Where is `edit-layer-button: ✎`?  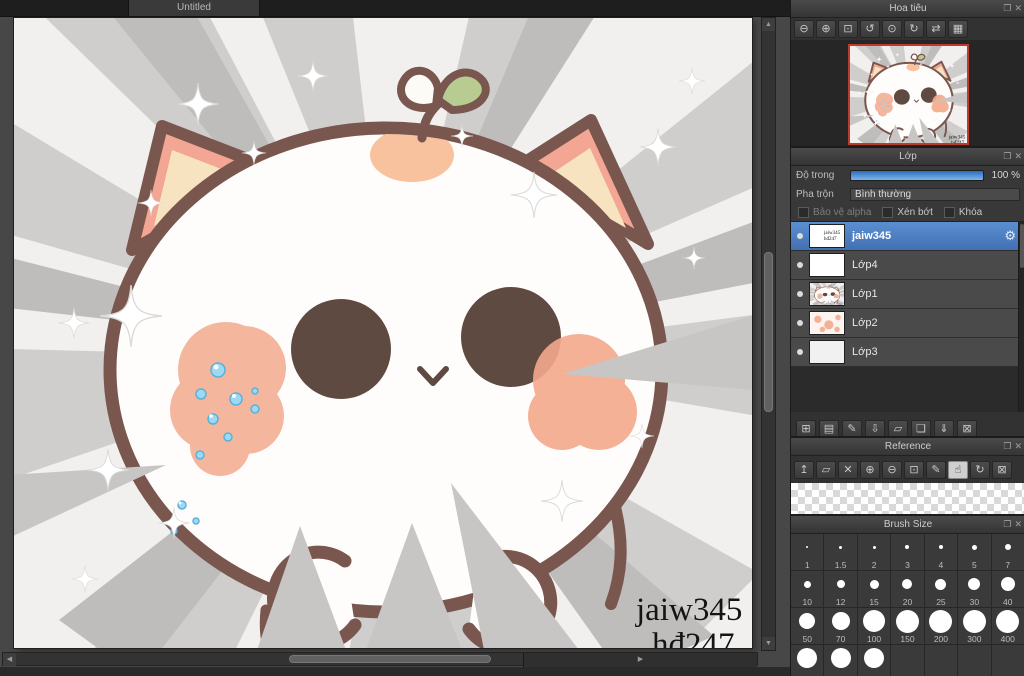
edit-layer-button: ✎ is located at coordinates (852, 428).